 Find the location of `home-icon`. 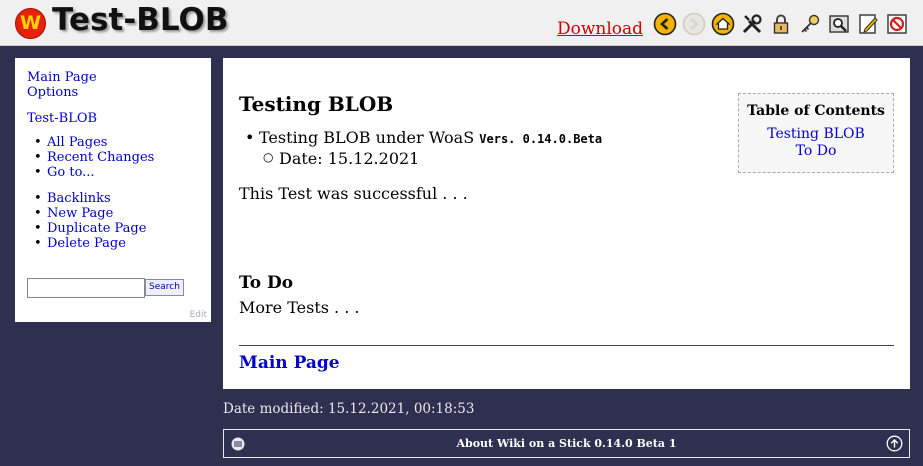

home-icon is located at coordinates (723, 24).